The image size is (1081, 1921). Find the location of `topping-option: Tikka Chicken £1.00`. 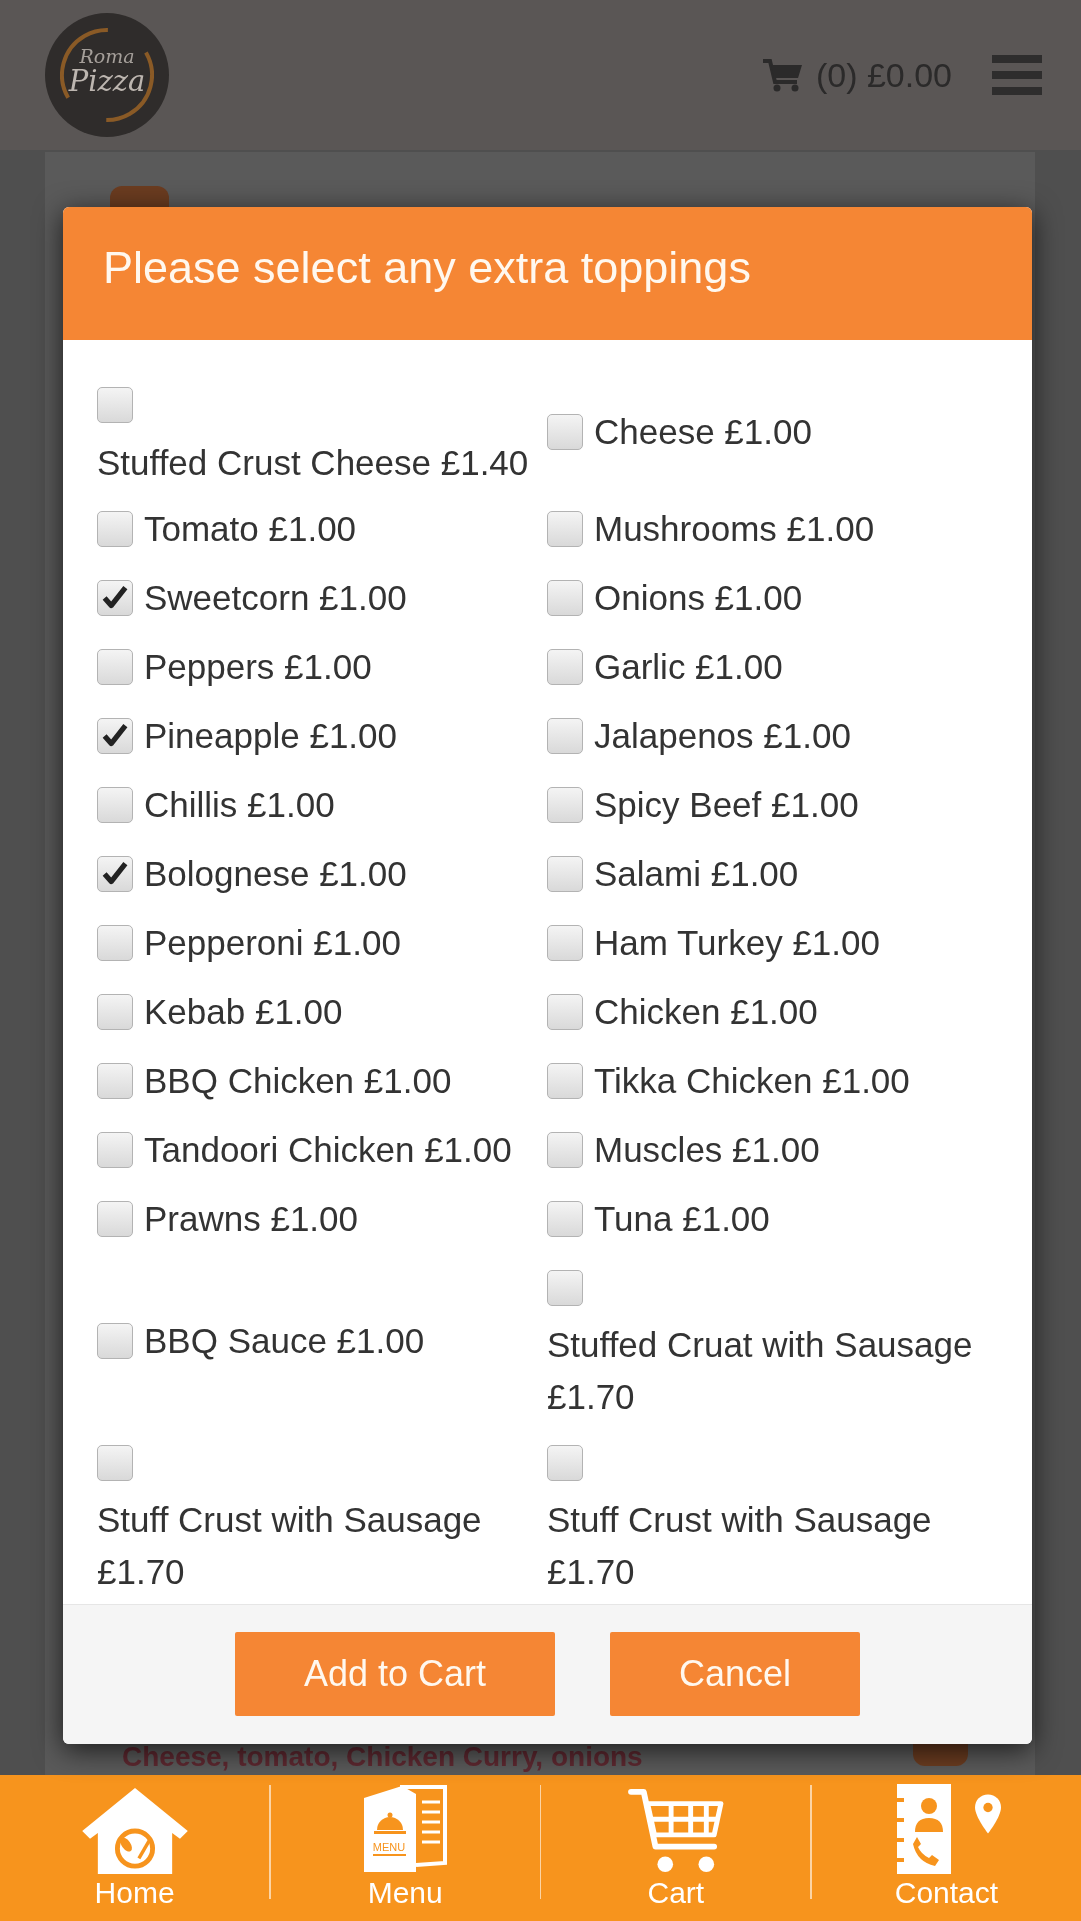

topping-option: Tikka Chicken £1.00 is located at coordinates (778, 1081).